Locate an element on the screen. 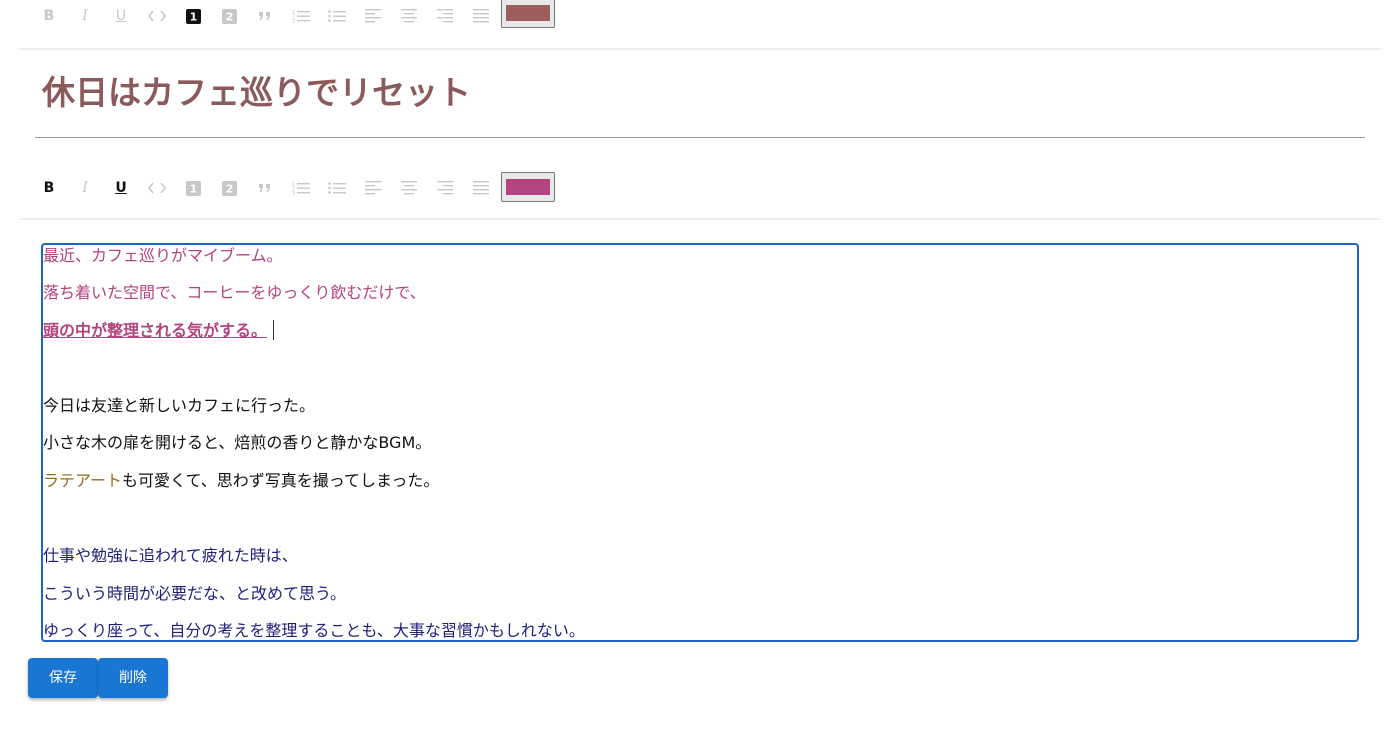  text-caret is located at coordinates (274, 330).